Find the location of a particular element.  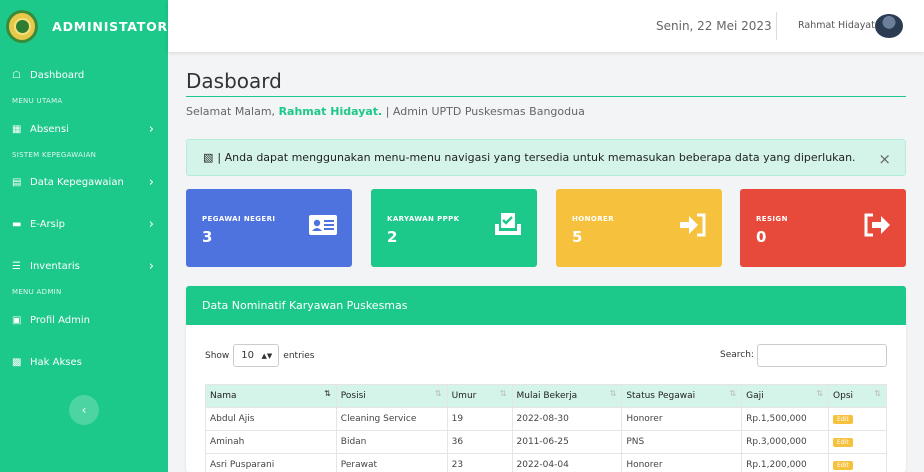

greeting-role: | Admin UPTD Puskesmas Bangodua is located at coordinates (485, 111).